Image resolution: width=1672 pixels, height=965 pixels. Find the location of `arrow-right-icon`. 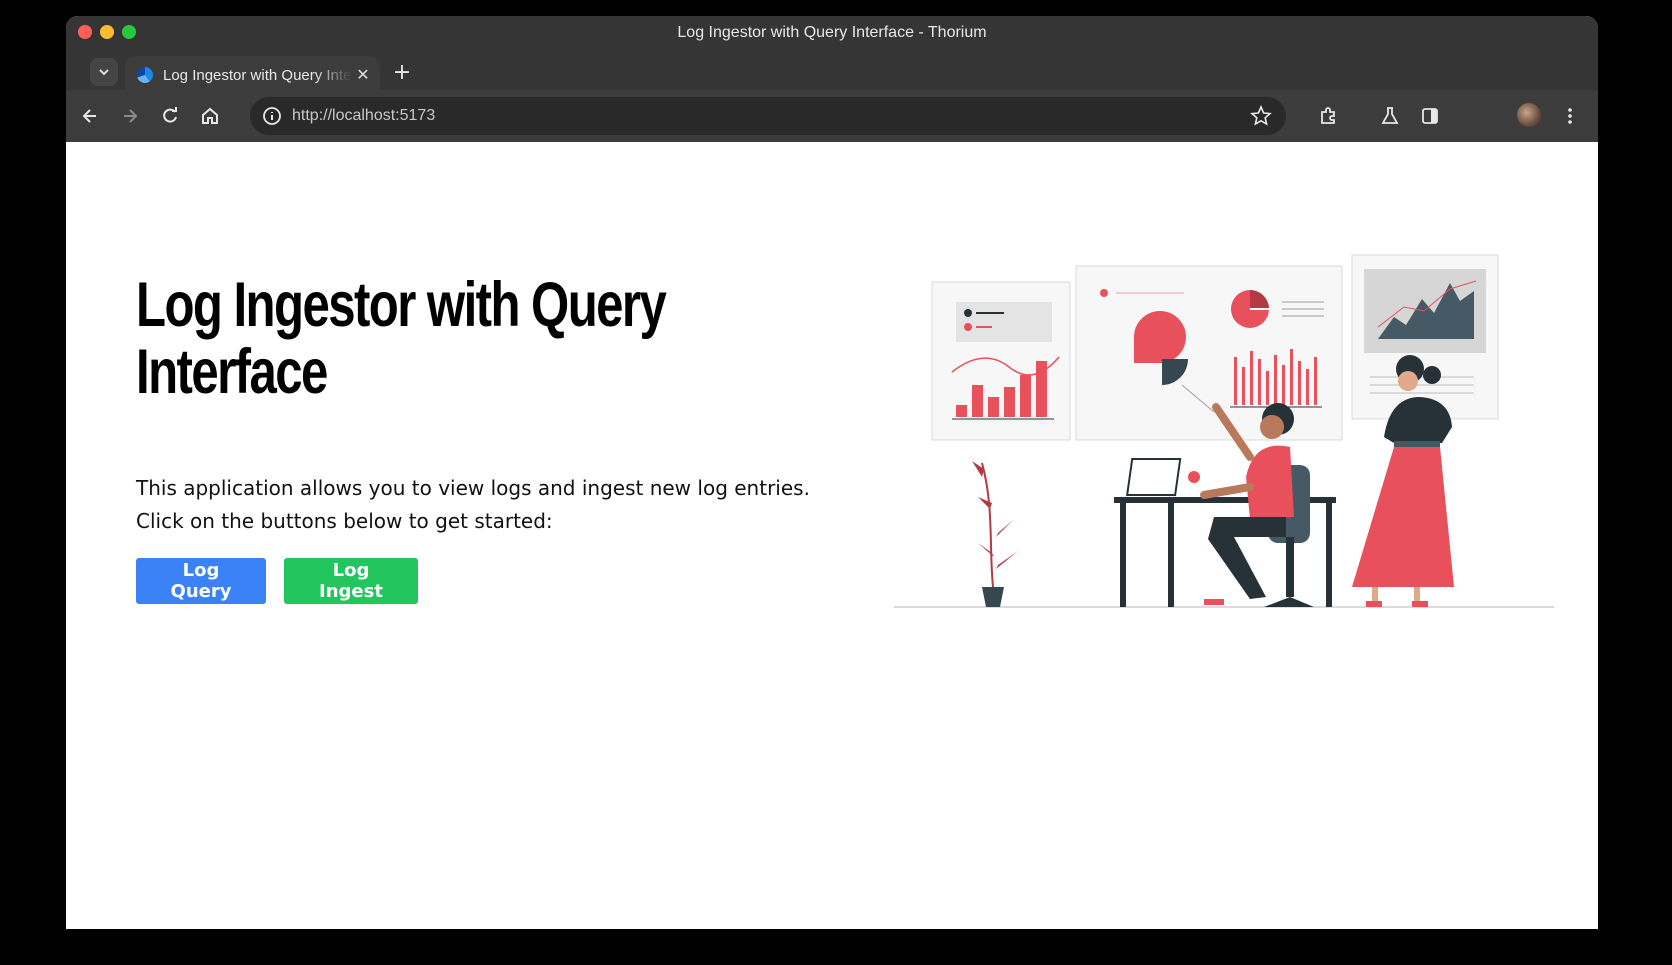

arrow-right-icon is located at coordinates (131, 116).